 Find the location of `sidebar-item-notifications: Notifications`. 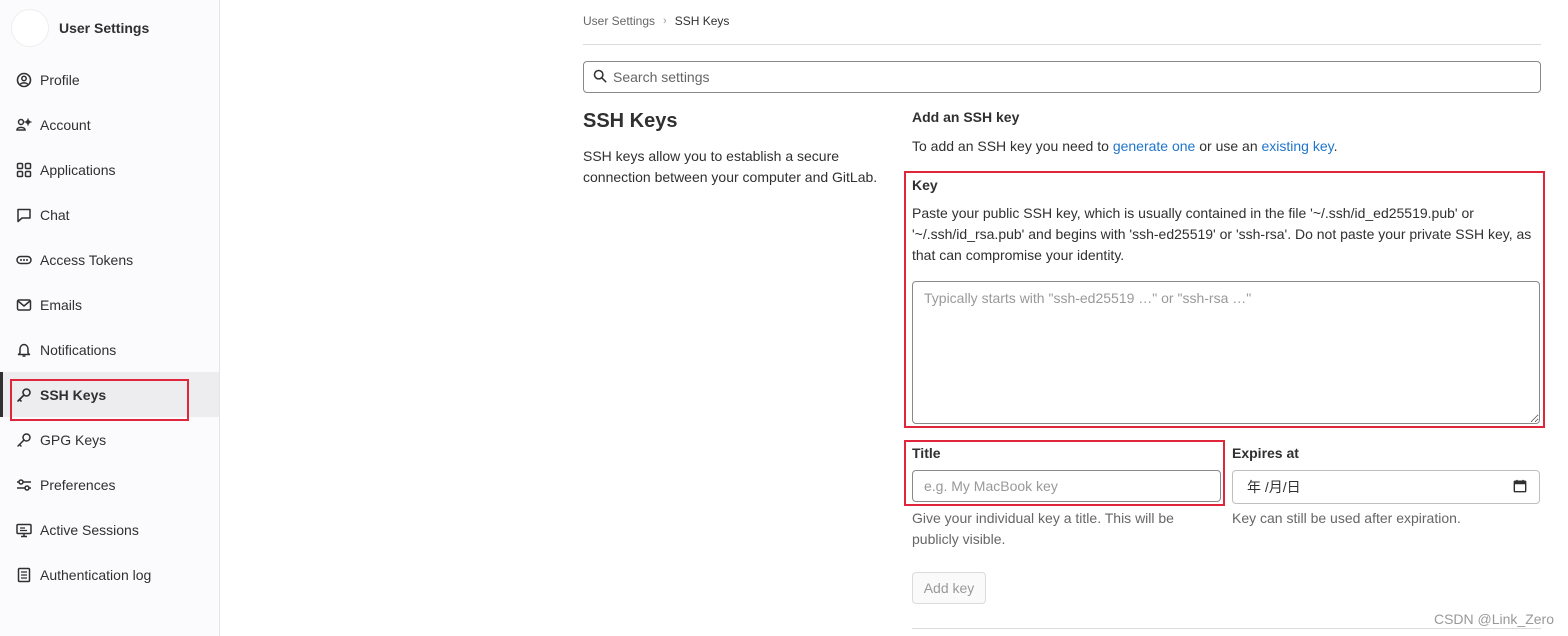

sidebar-item-notifications: Notifications is located at coordinates (109, 349).